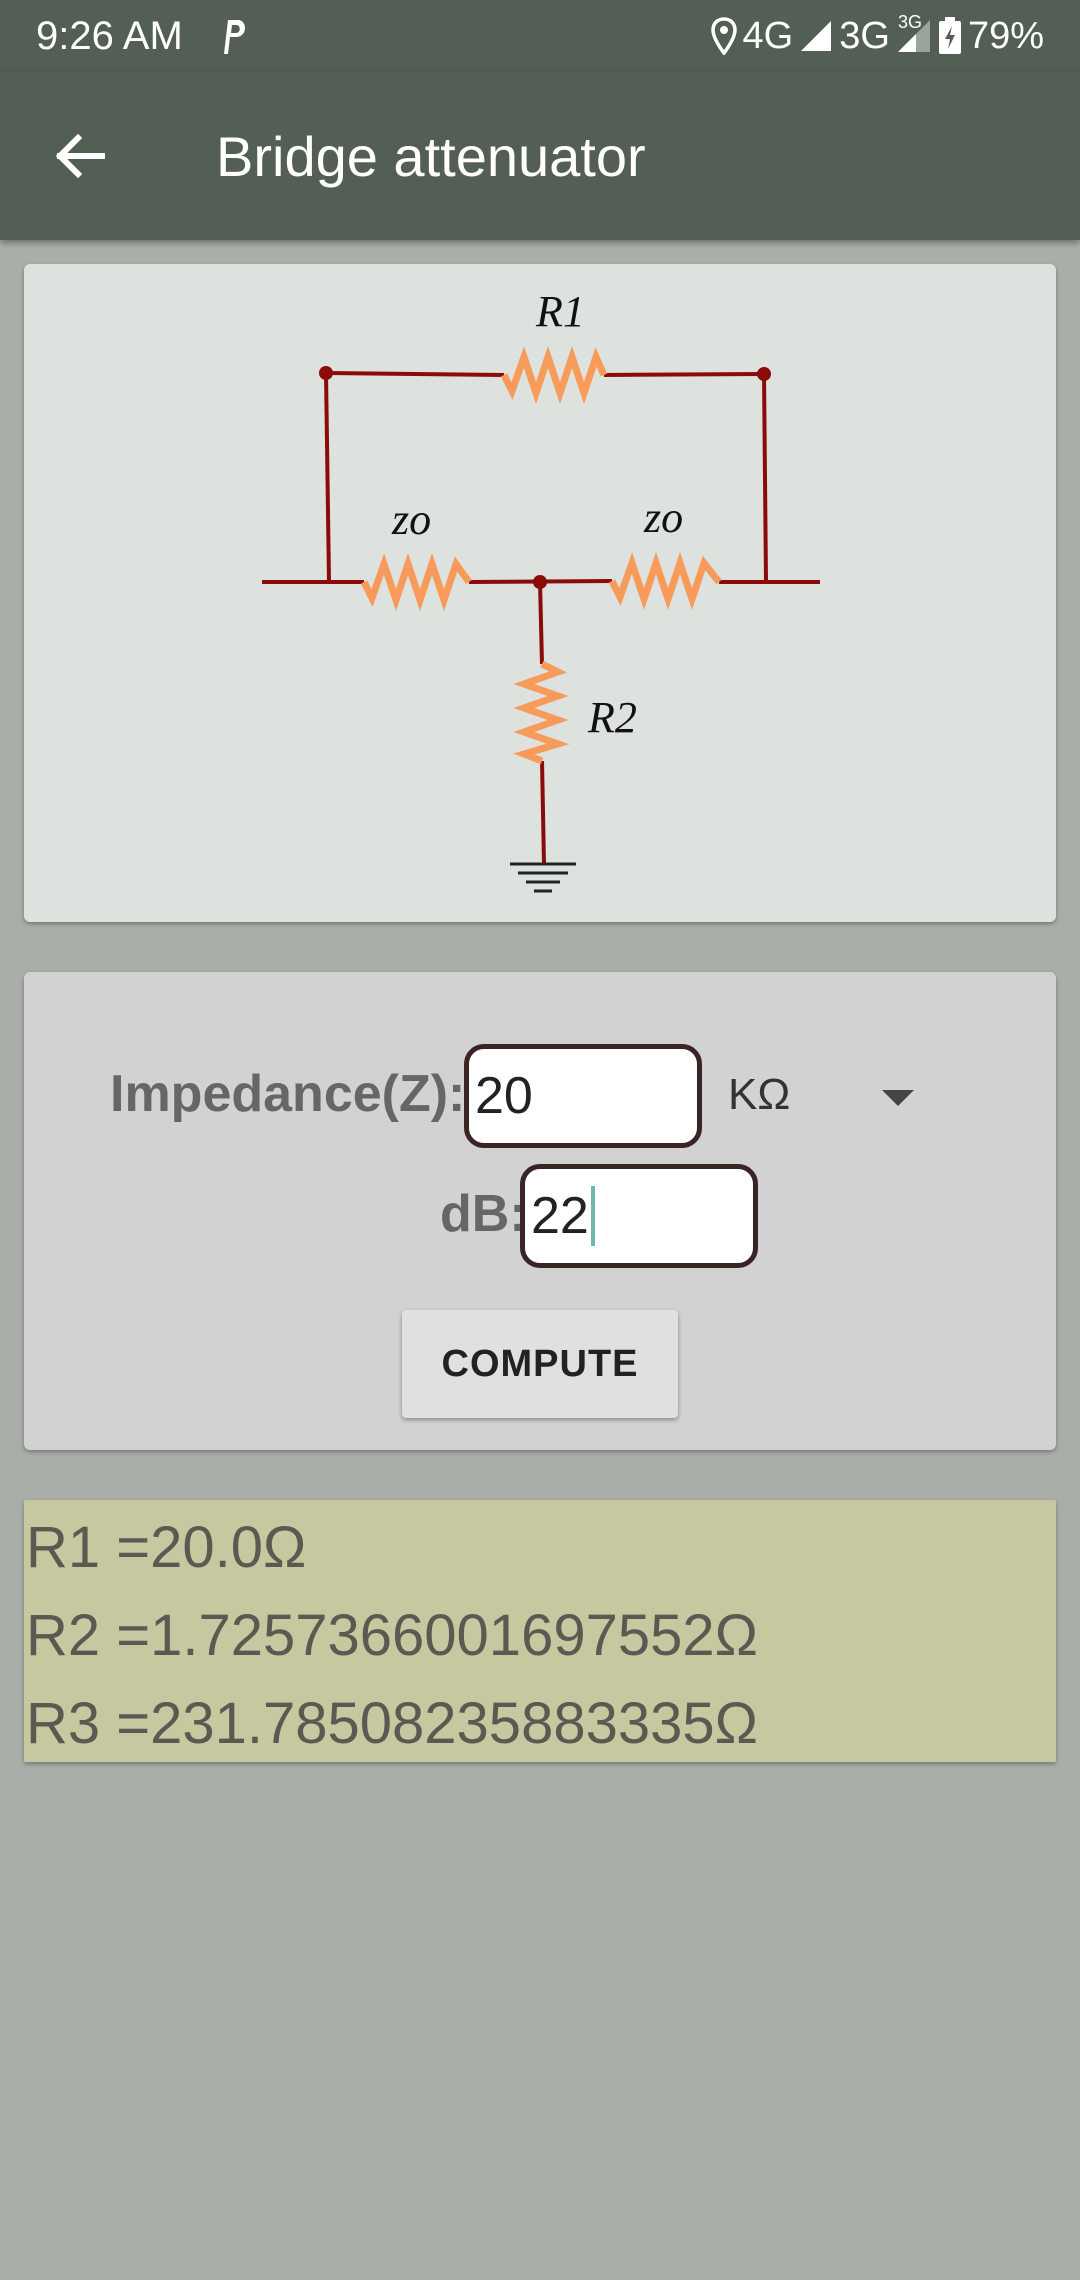 This screenshot has width=1080, height=2280. What do you see at coordinates (864, 35) in the screenshot?
I see `network-3g-label: 3G` at bounding box center [864, 35].